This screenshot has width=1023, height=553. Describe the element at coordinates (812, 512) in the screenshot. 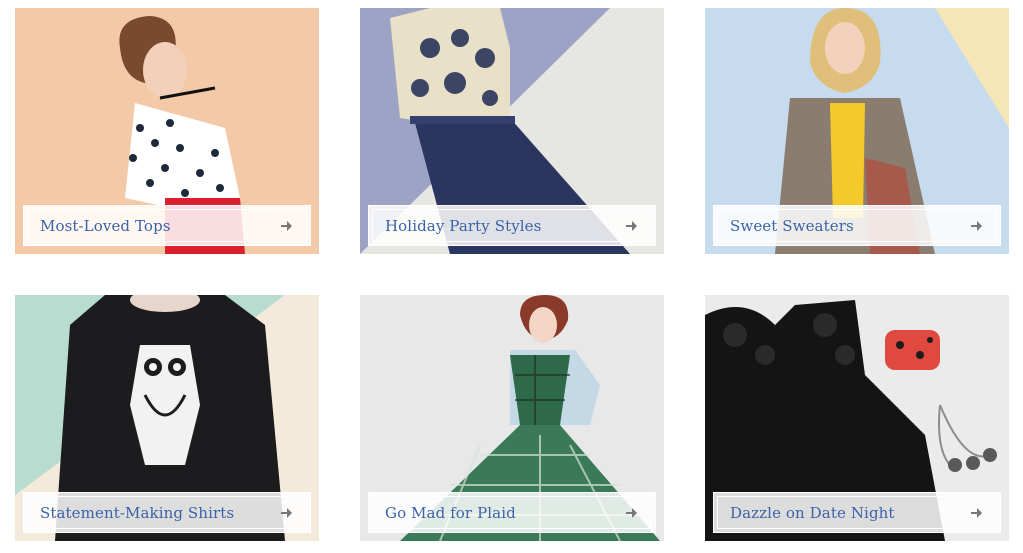

I see `category-label: Dazzle on Date Night` at that location.